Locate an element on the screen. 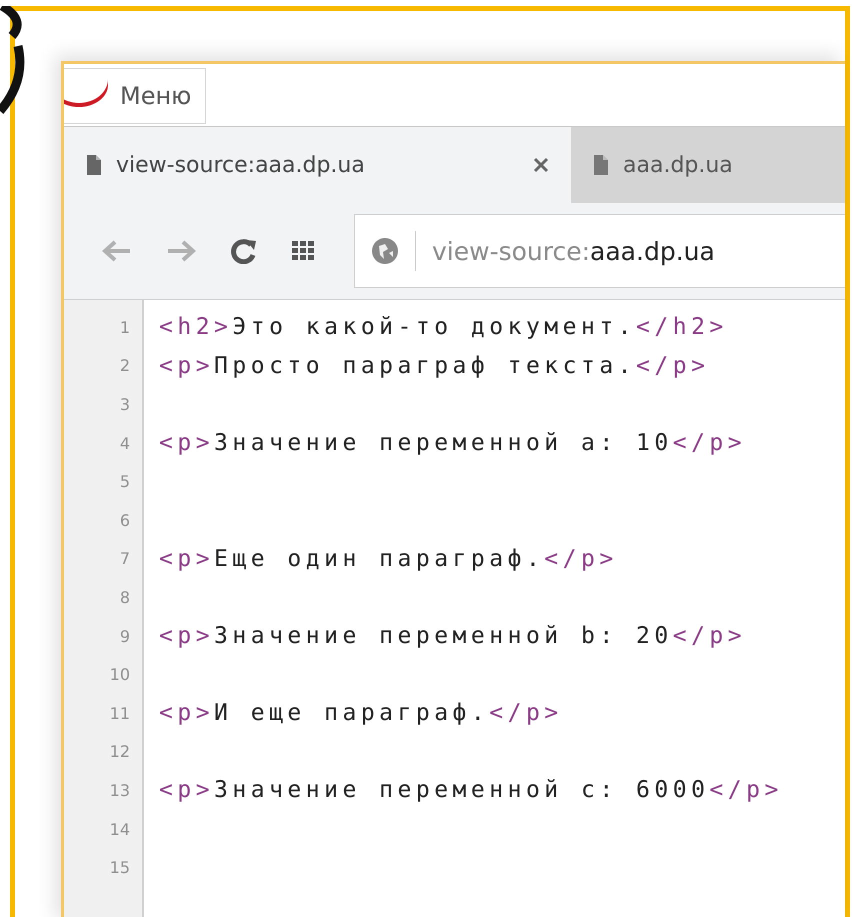 This screenshot has width=852, height=917. browser-tab: aaa.dp.ua is located at coordinates (708, 165).